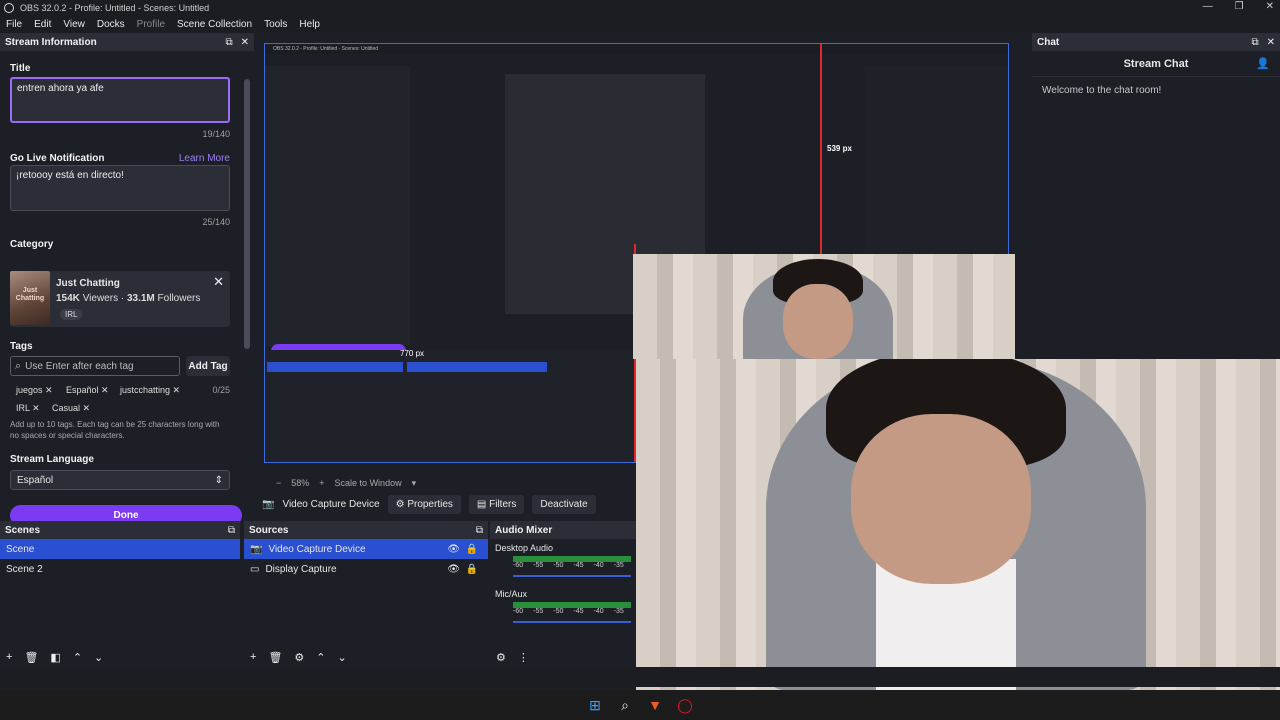 Image resolution: width=1280 pixels, height=720 pixels. I want to click on zoom-out-icon: −, so click(278, 483).